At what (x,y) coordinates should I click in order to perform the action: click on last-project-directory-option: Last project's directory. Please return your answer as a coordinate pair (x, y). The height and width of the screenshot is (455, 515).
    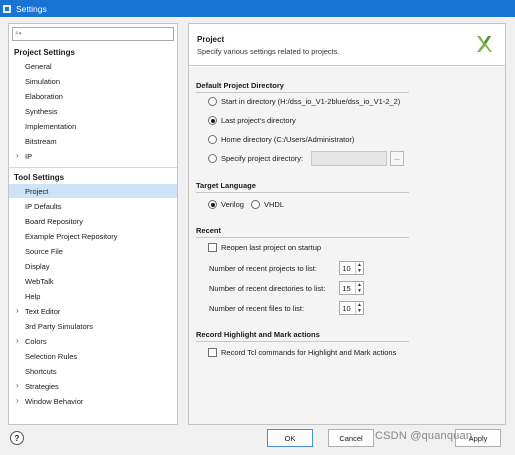
    Looking at the image, I should click on (252, 120).